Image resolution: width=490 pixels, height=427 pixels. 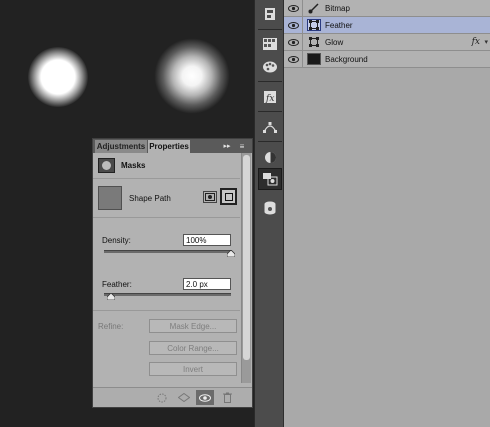 What do you see at coordinates (227, 146) in the screenshot?
I see `collapse-panel-icon: ▸▸` at bounding box center [227, 146].